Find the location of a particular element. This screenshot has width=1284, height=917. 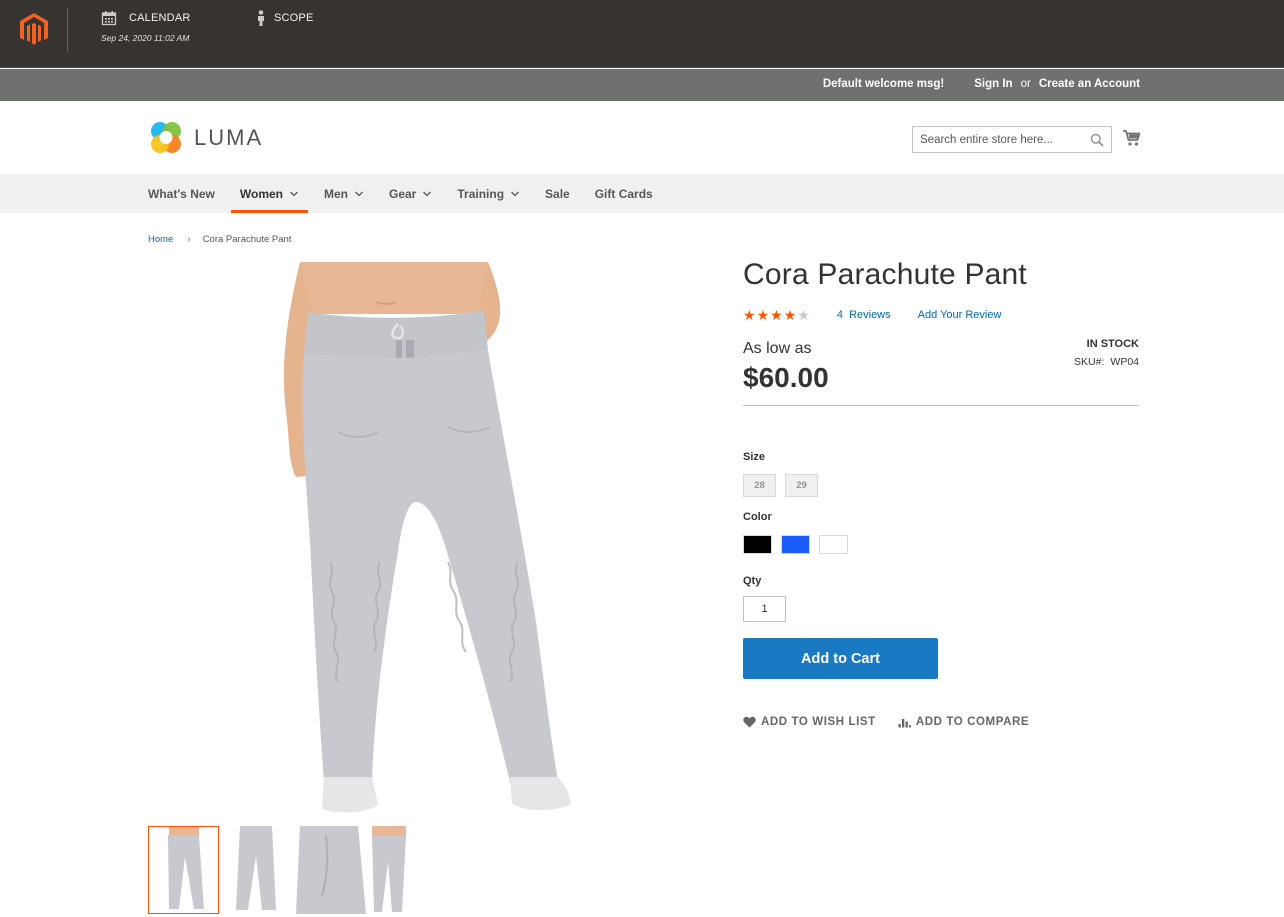

nav-item-gear: Gear is located at coordinates (410, 193).